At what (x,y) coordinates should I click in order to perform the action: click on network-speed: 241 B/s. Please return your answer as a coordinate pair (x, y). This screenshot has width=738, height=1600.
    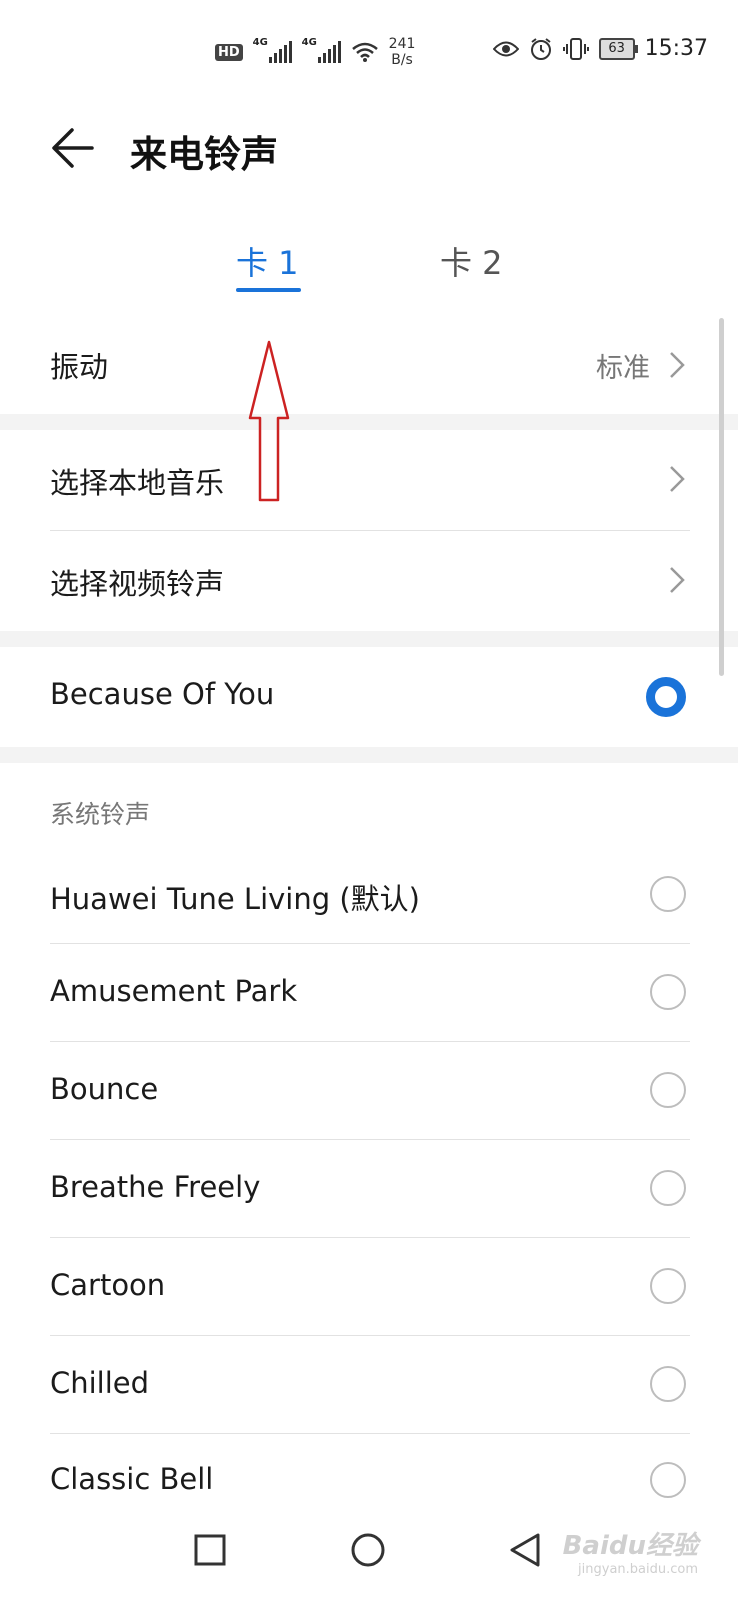
    Looking at the image, I should click on (402, 52).